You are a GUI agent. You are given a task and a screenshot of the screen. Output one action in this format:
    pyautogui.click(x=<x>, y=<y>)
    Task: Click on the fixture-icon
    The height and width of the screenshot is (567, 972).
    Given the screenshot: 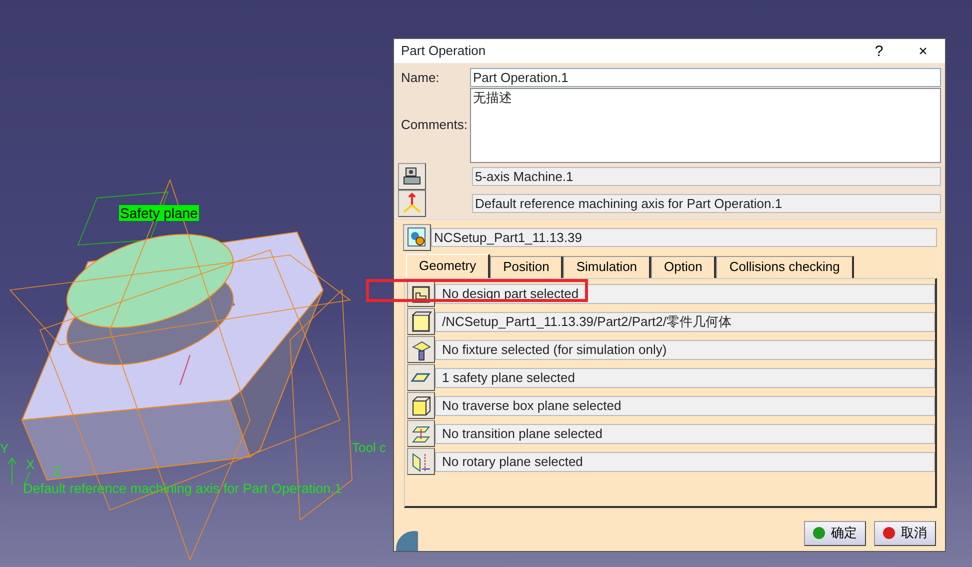 What is the action you would take?
    pyautogui.click(x=421, y=349)
    